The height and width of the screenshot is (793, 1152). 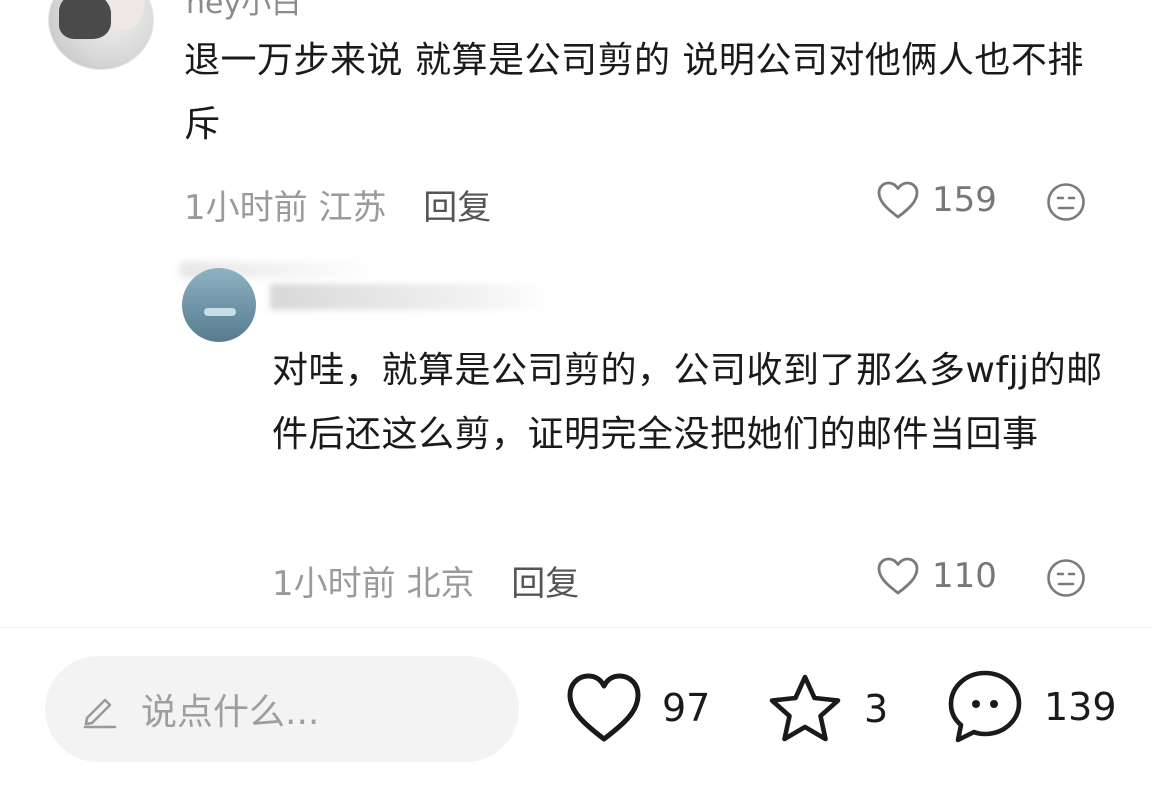 I want to click on reply-like-button: 110, so click(x=936, y=576).